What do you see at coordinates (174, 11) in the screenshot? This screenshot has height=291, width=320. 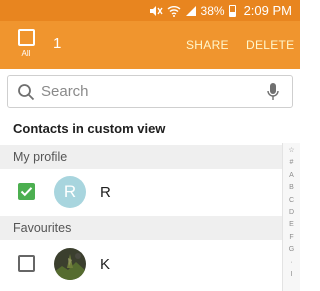 I see `wifi-icon` at bounding box center [174, 11].